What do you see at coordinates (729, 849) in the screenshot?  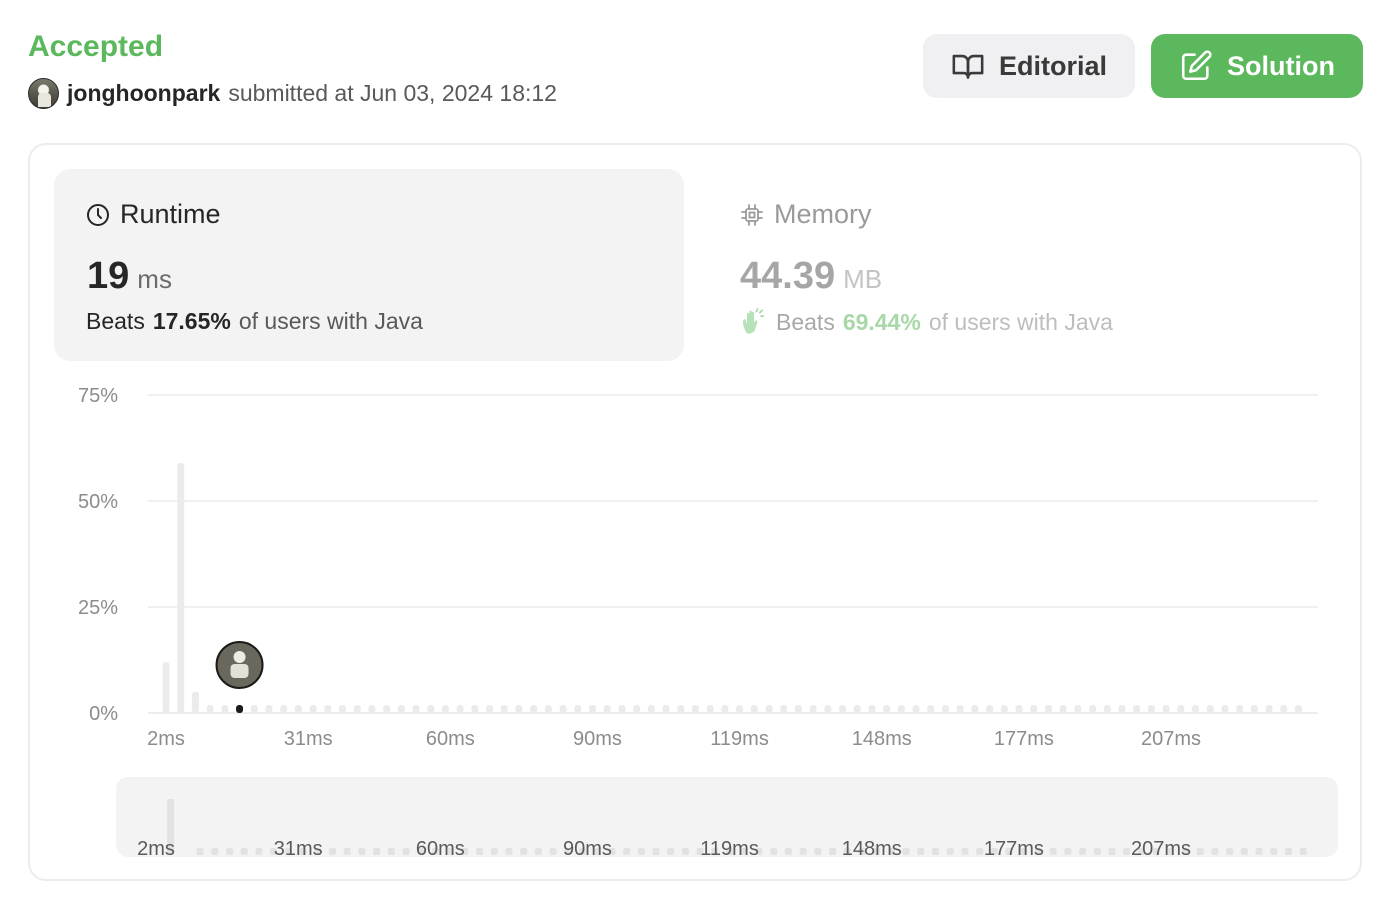 I see `navigator-tick-label: 119ms` at bounding box center [729, 849].